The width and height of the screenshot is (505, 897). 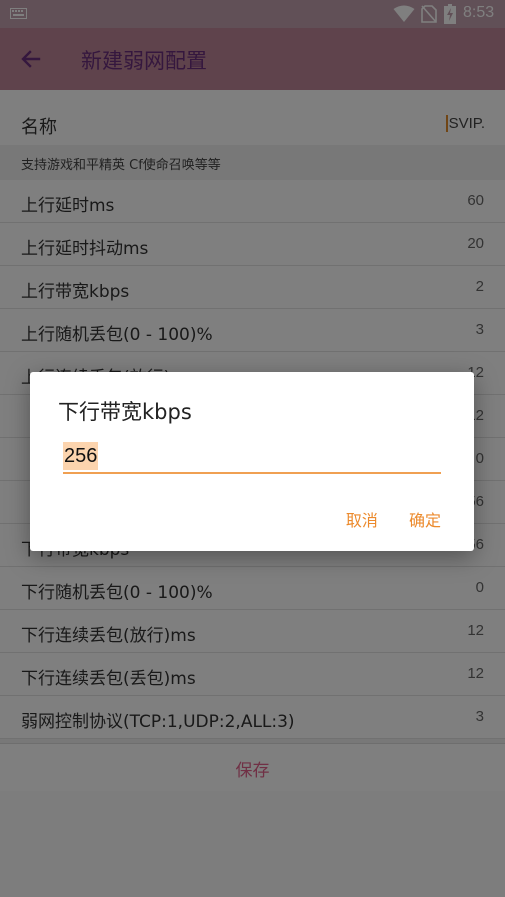 I want to click on dialog-input-field: 256, so click(x=252, y=458).